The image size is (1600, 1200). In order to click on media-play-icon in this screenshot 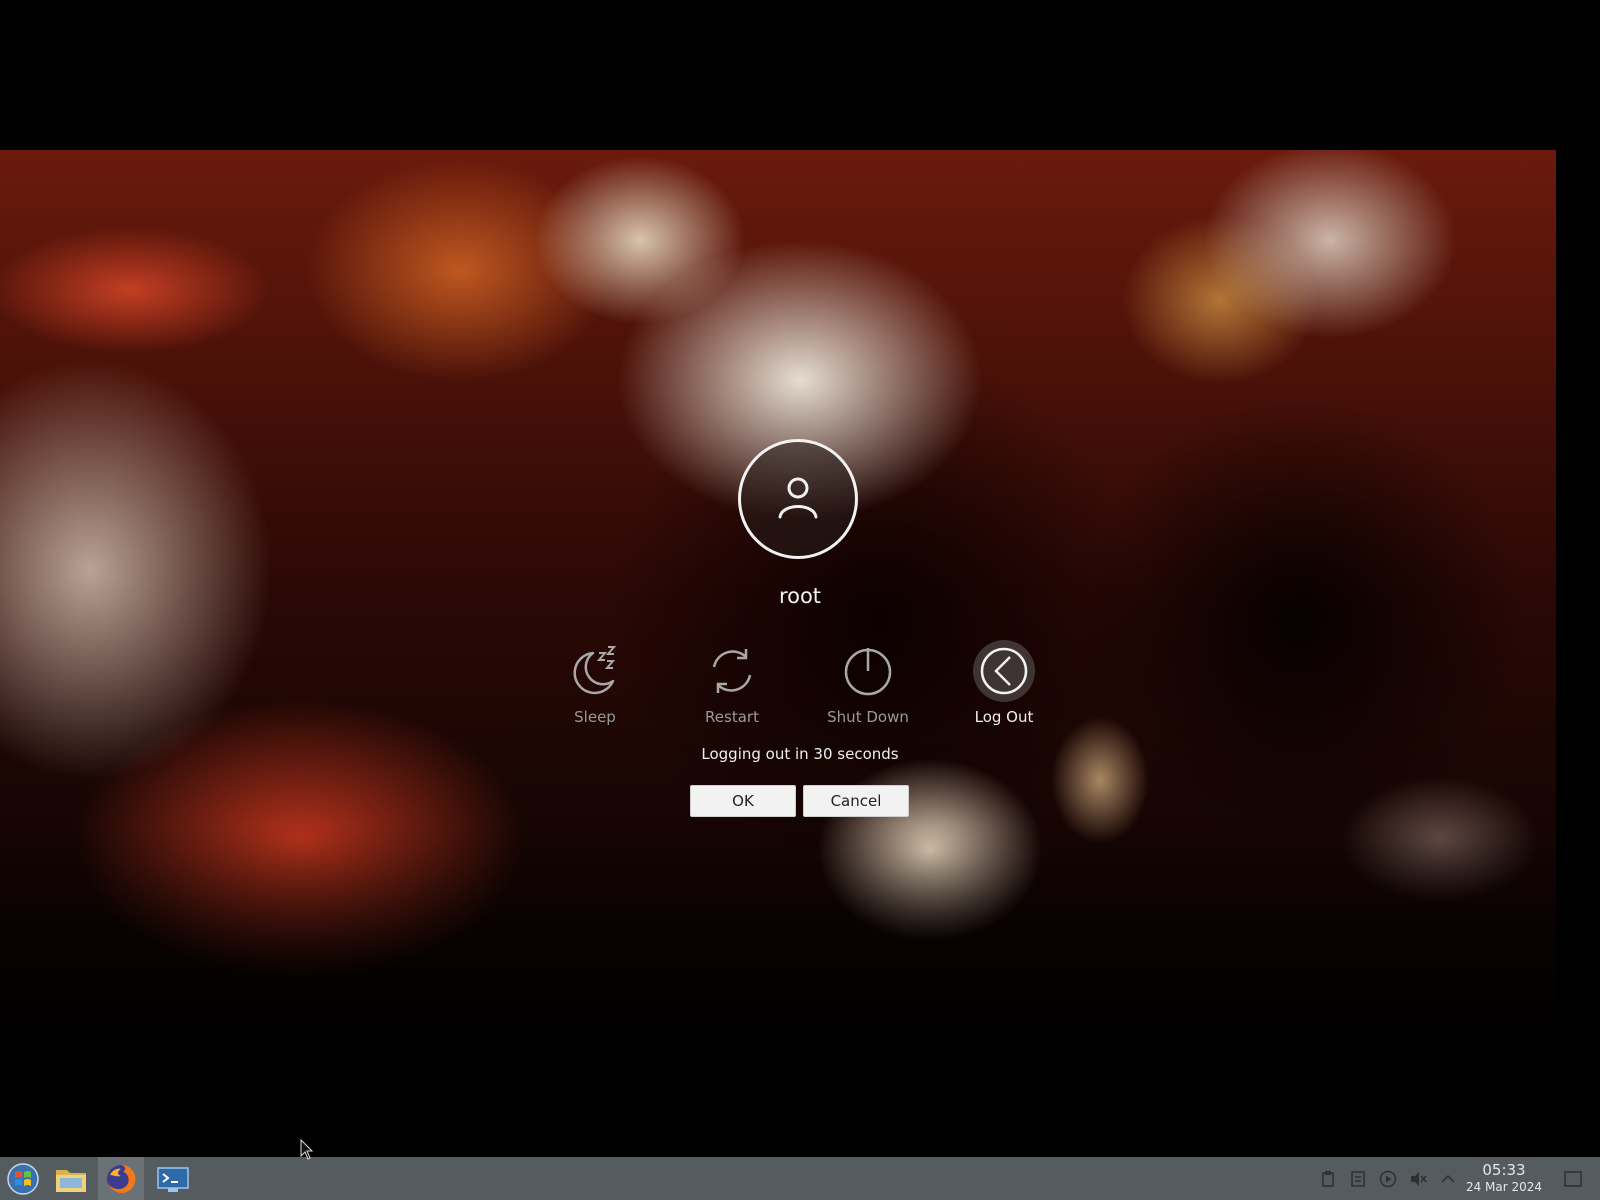, I will do `click(1388, 1178)`.